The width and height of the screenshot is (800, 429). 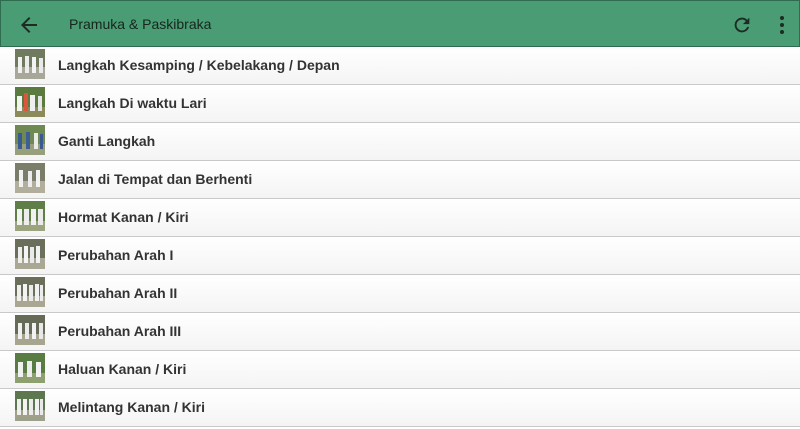 What do you see at coordinates (742, 25) in the screenshot?
I see `refresh-icon` at bounding box center [742, 25].